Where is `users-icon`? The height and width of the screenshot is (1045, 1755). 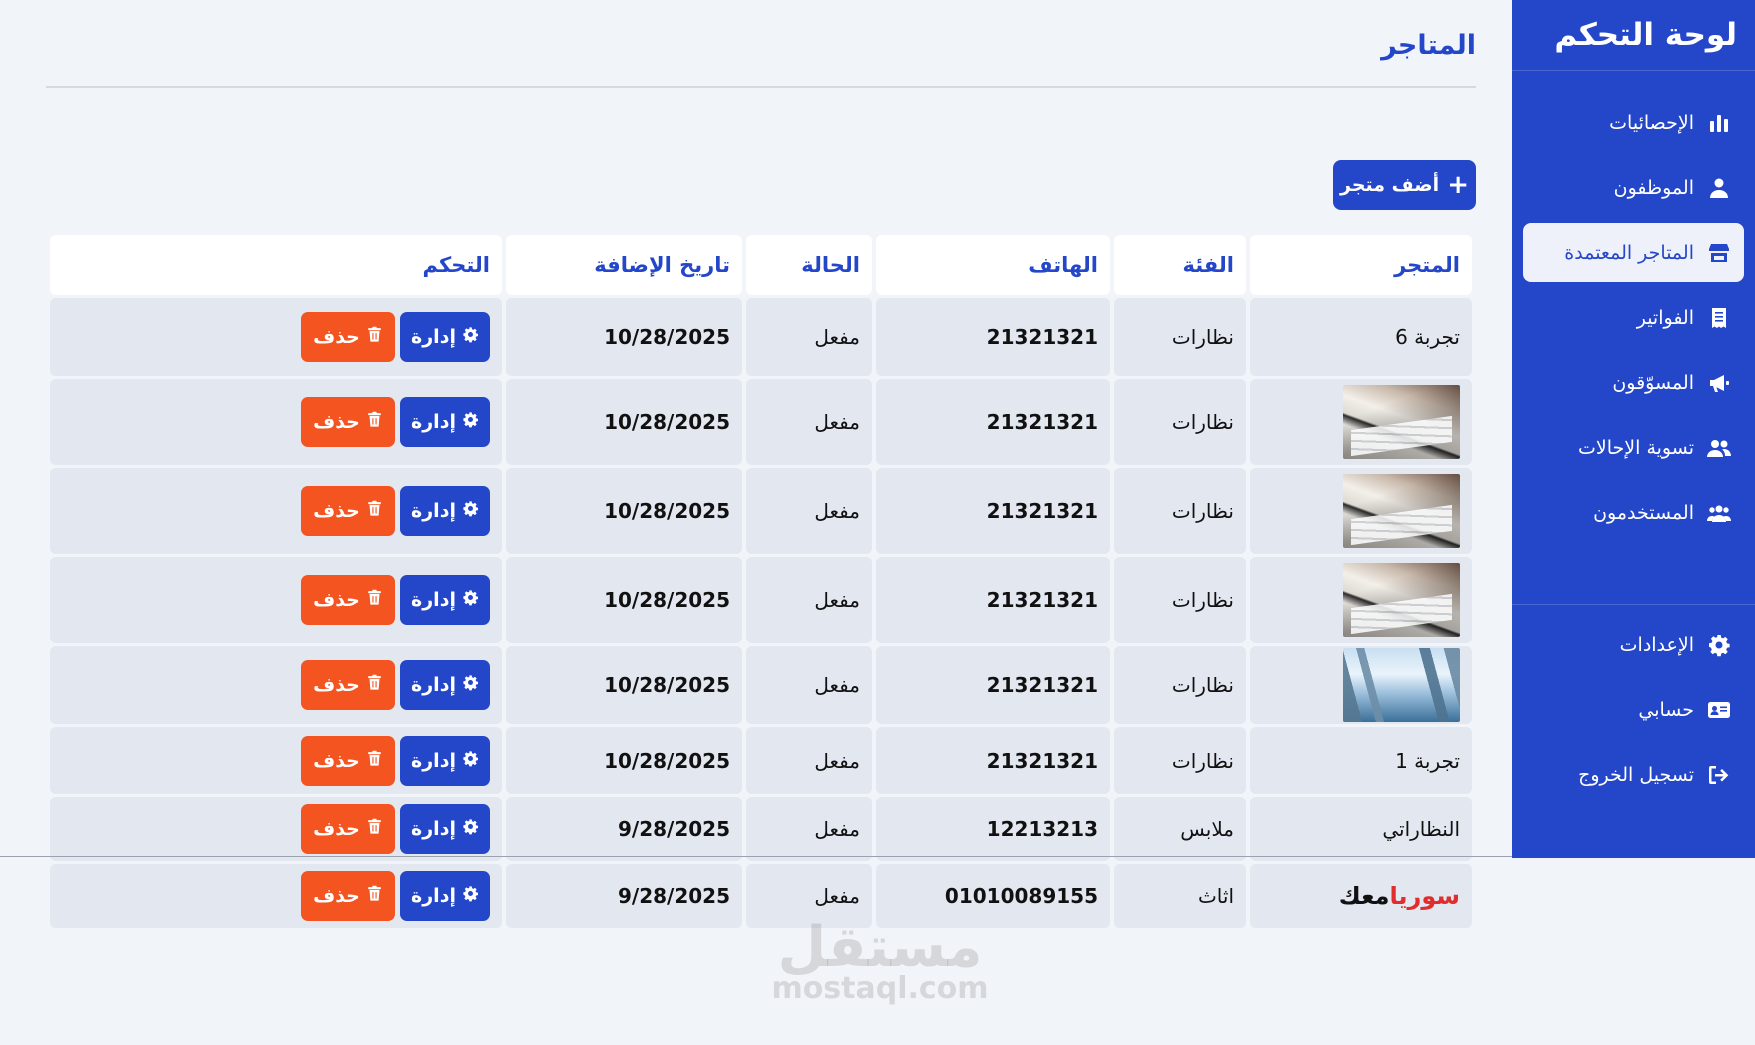
users-icon is located at coordinates (1719, 448).